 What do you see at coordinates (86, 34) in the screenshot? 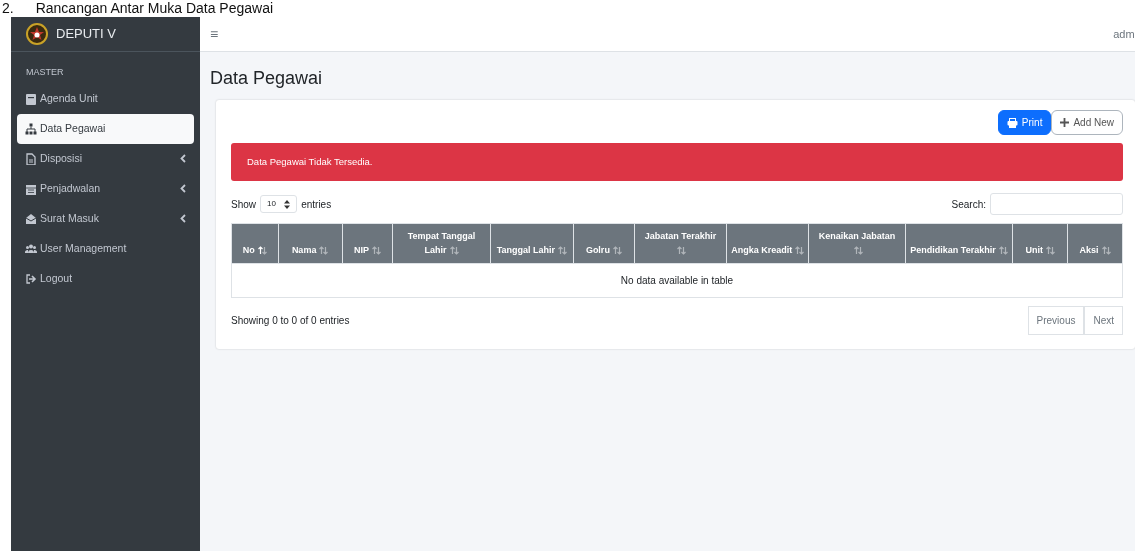
I see `brand-title: DEPUTI V` at bounding box center [86, 34].